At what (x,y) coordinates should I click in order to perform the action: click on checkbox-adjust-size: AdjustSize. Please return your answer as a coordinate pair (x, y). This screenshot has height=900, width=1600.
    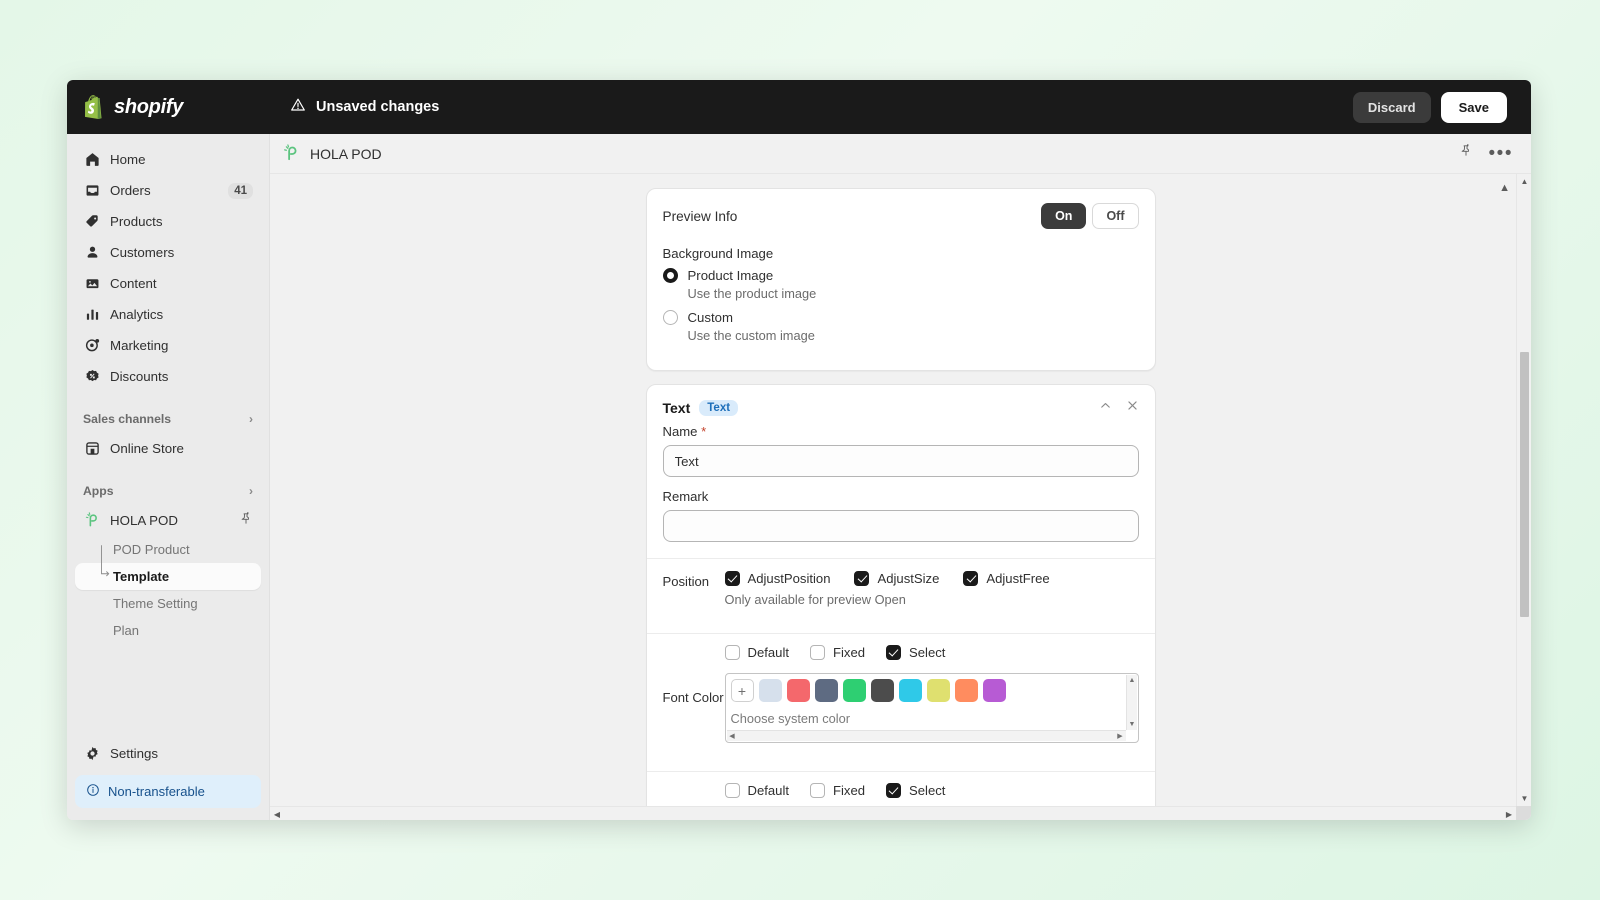
    Looking at the image, I should click on (896, 578).